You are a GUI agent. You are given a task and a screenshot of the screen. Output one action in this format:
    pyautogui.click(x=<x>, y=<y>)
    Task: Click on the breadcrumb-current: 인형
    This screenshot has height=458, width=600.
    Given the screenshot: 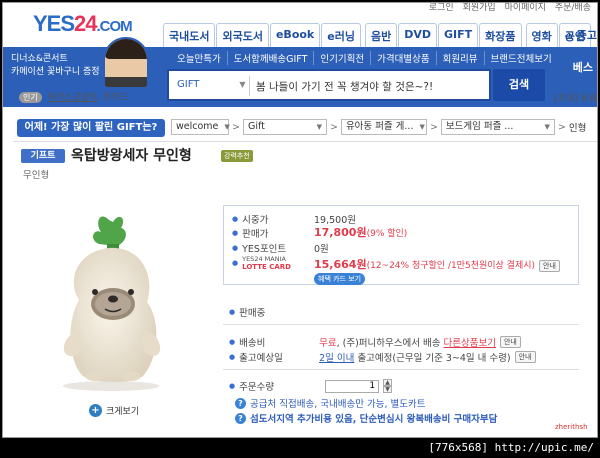 What is the action you would take?
    pyautogui.click(x=577, y=128)
    